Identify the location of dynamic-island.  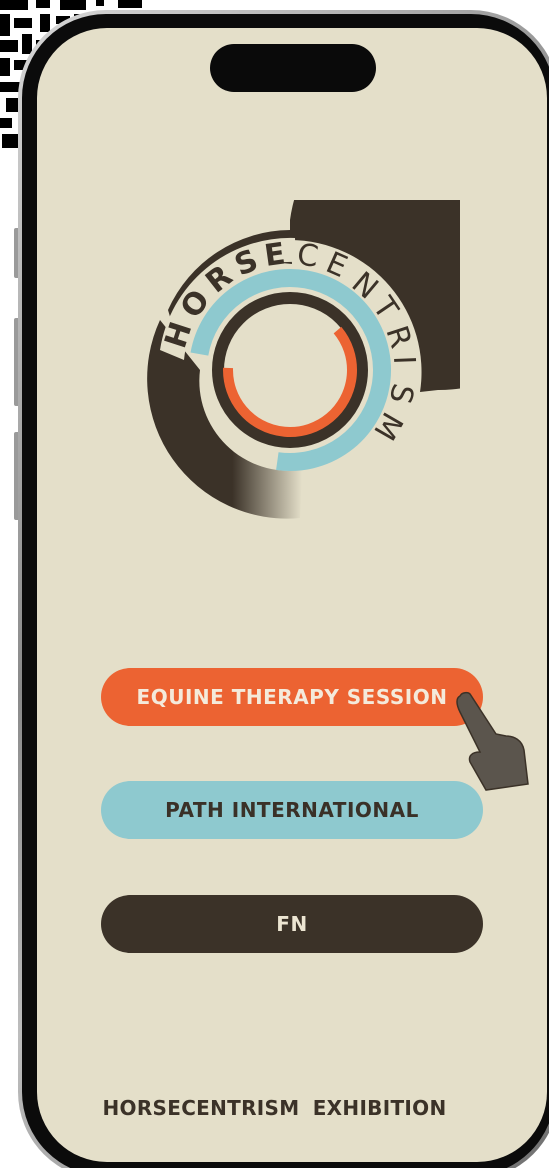
(293, 68).